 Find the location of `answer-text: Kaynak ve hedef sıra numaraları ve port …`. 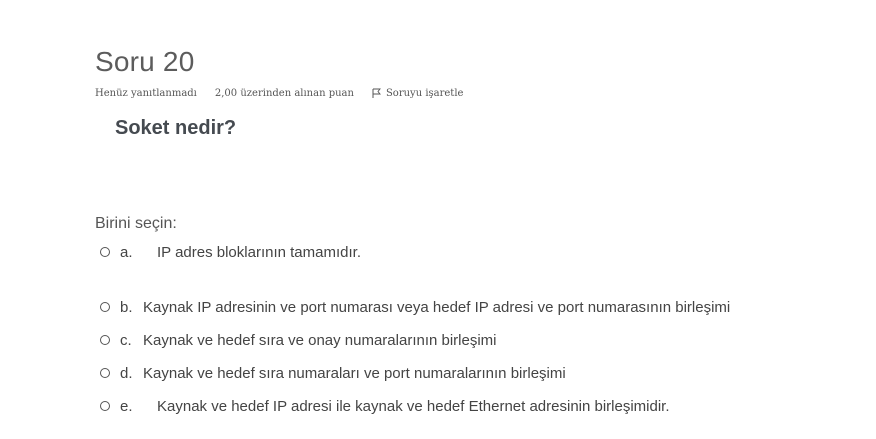

answer-text: Kaynak ve hedef sıra numaraları ve port … is located at coordinates (354, 373).